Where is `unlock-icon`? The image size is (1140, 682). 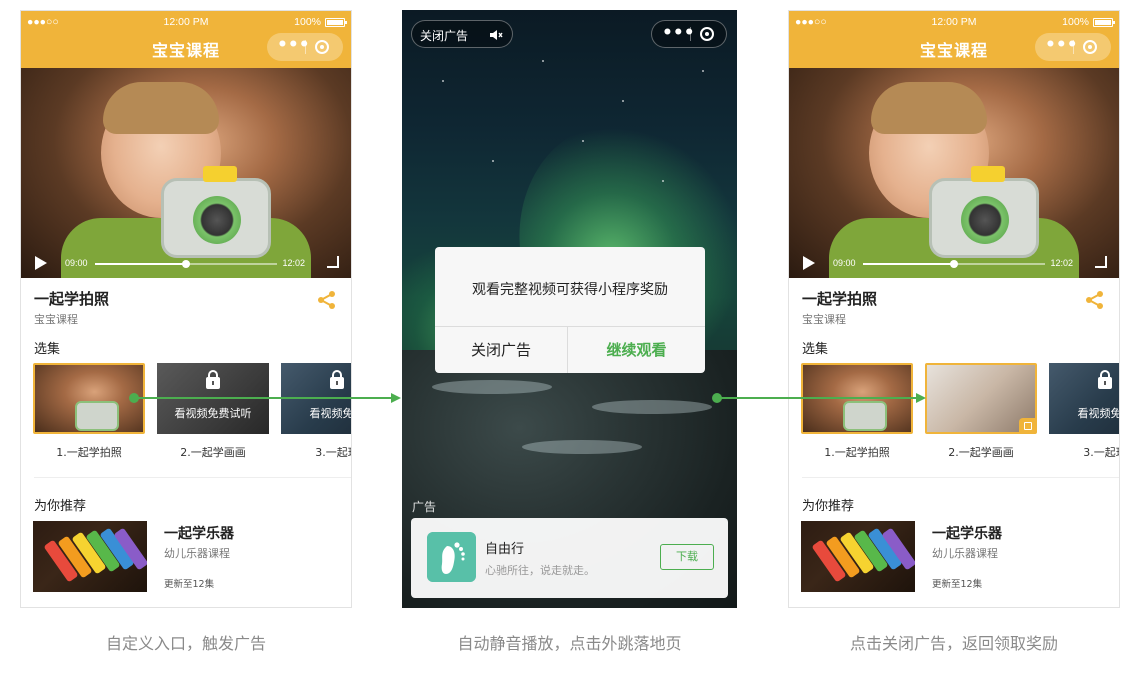
unlock-icon is located at coordinates (1027, 425).